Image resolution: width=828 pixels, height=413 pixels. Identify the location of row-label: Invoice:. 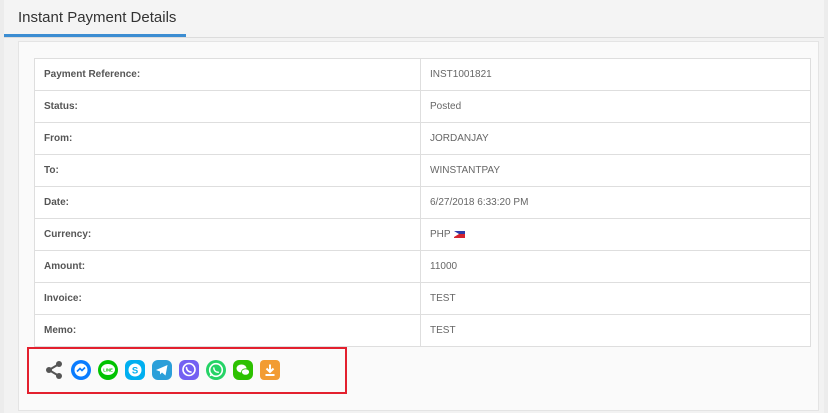
(227, 298).